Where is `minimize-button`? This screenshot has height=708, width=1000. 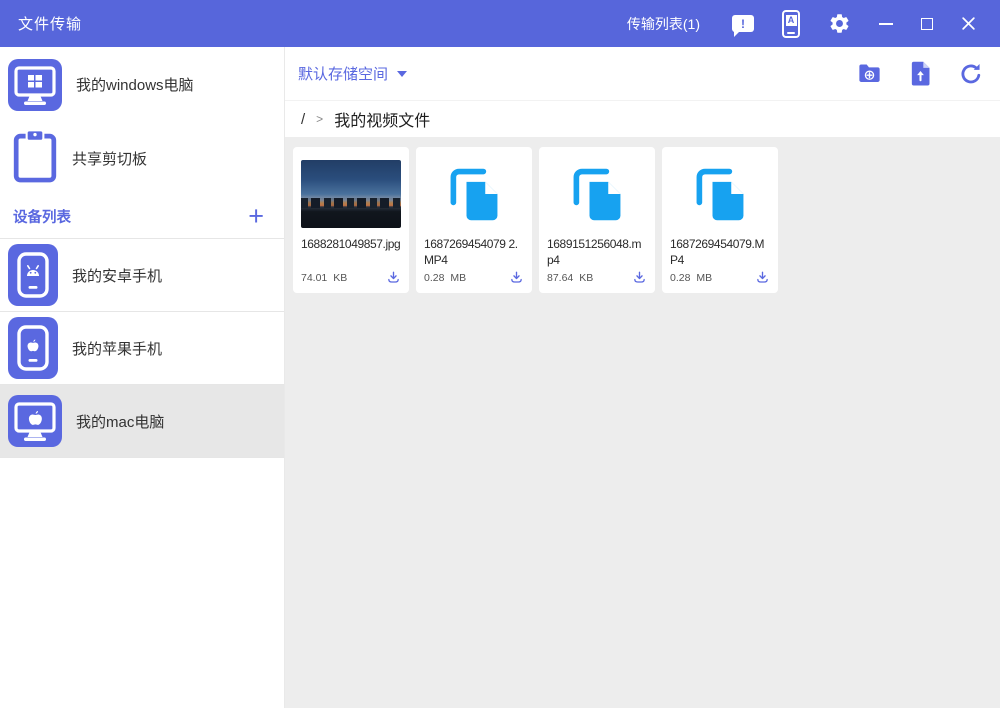 minimize-button is located at coordinates (886, 23).